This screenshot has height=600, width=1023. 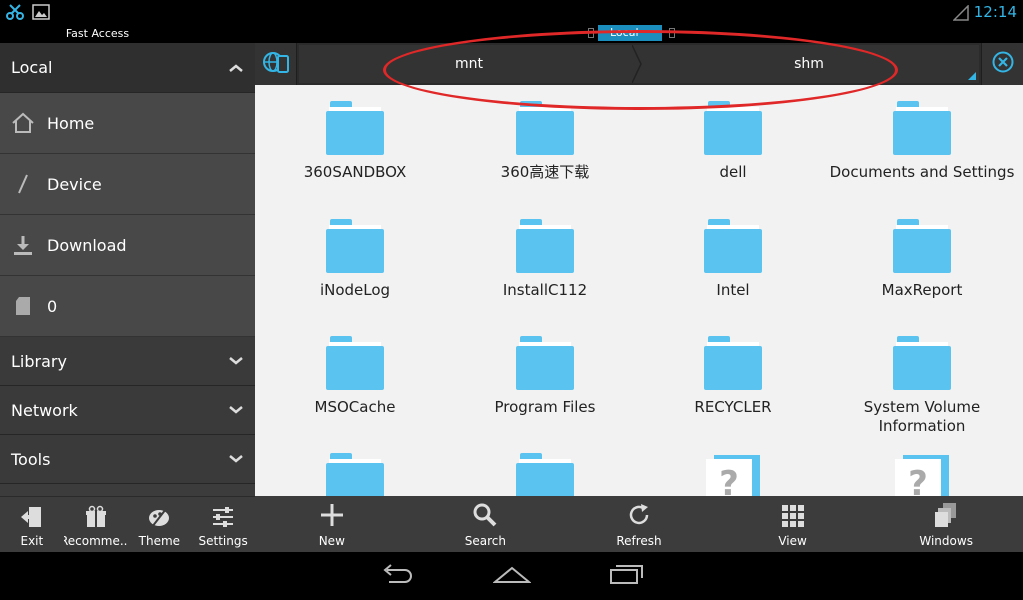 What do you see at coordinates (733, 290) in the screenshot?
I see `file-name: Intel` at bounding box center [733, 290].